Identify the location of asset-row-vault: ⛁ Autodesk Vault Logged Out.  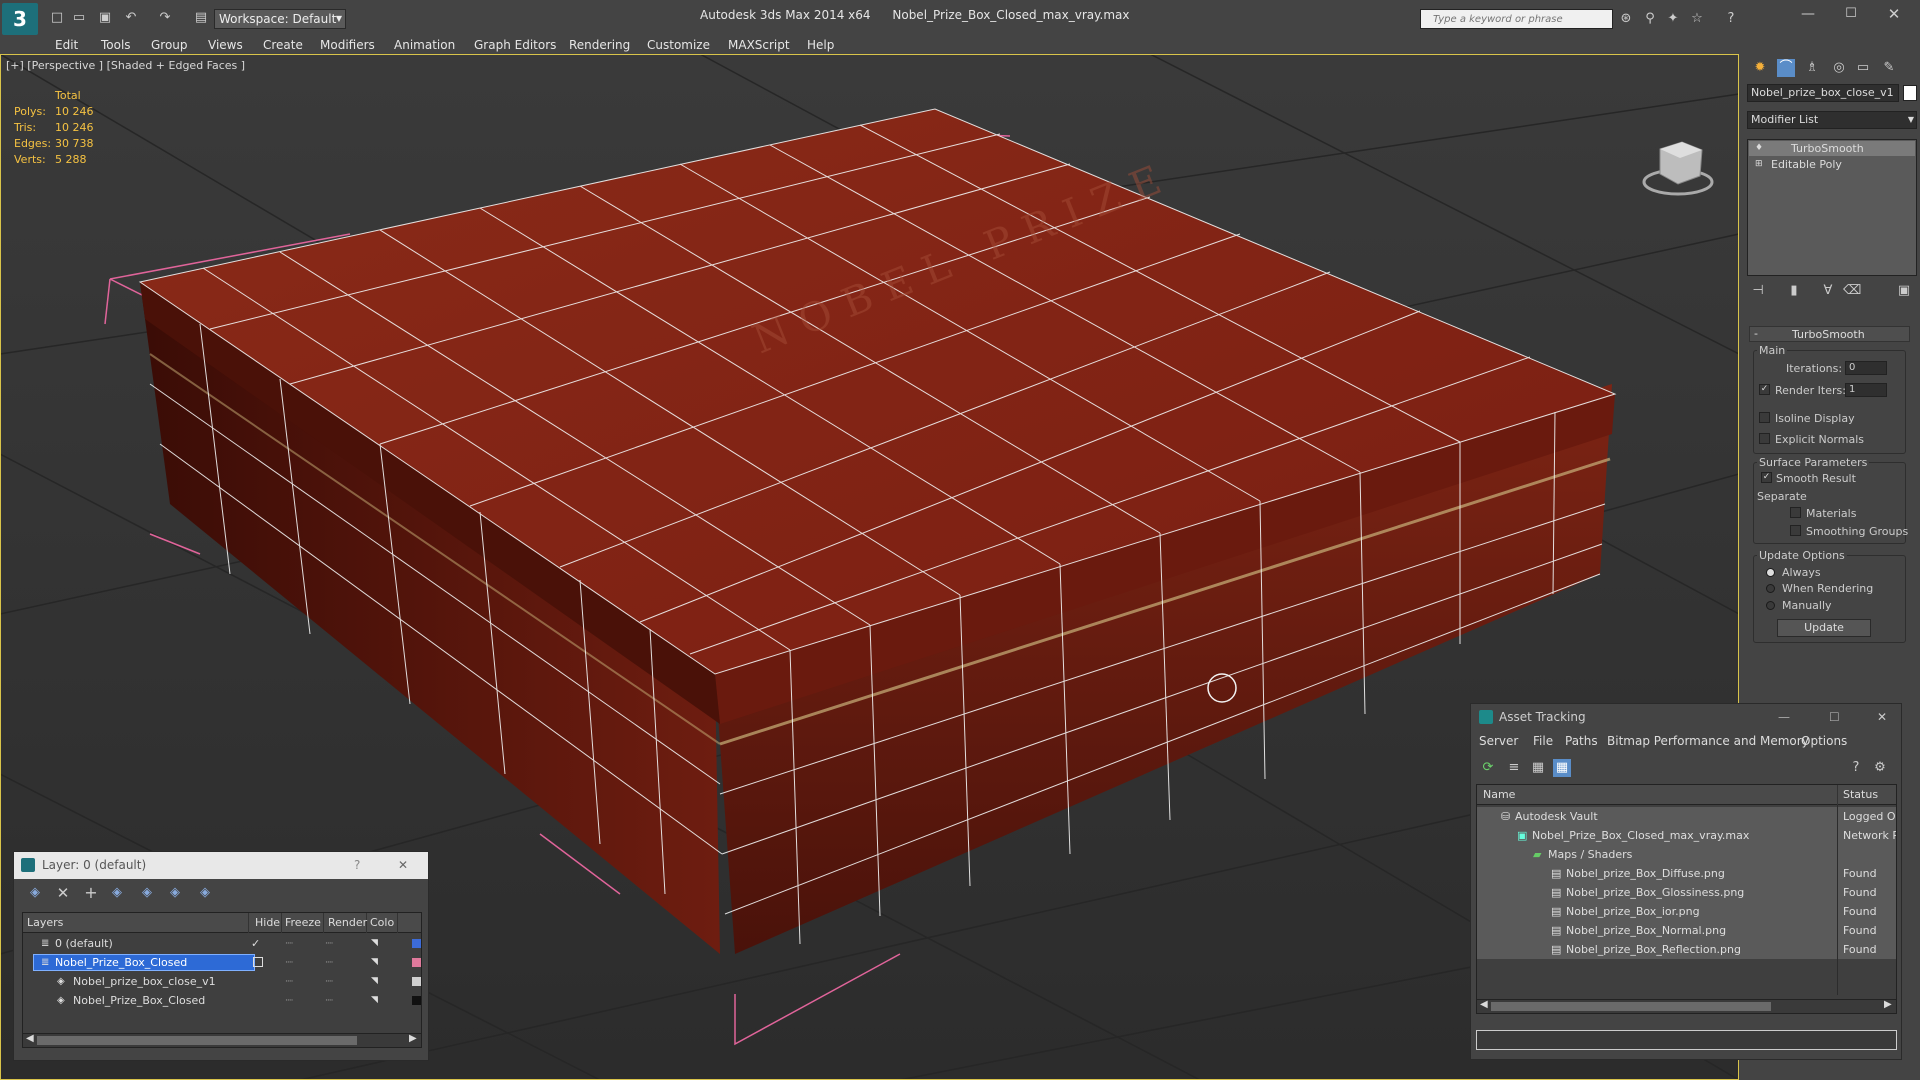
(1686, 816).